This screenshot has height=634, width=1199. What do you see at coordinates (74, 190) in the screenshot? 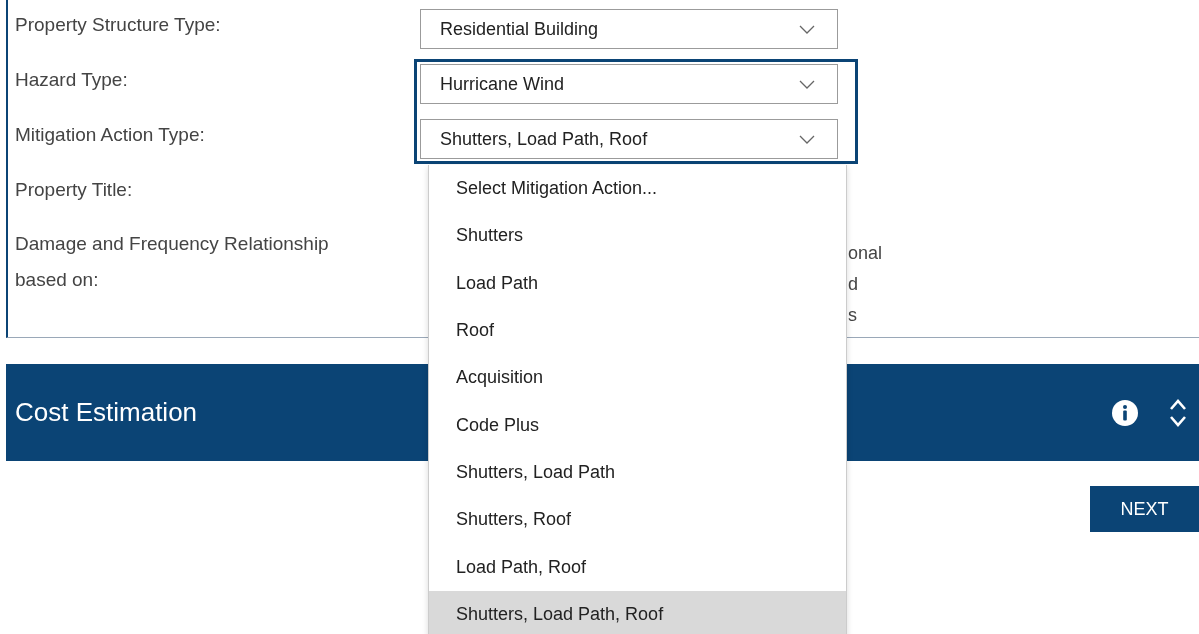
I see `field-label: Property Title:` at bounding box center [74, 190].